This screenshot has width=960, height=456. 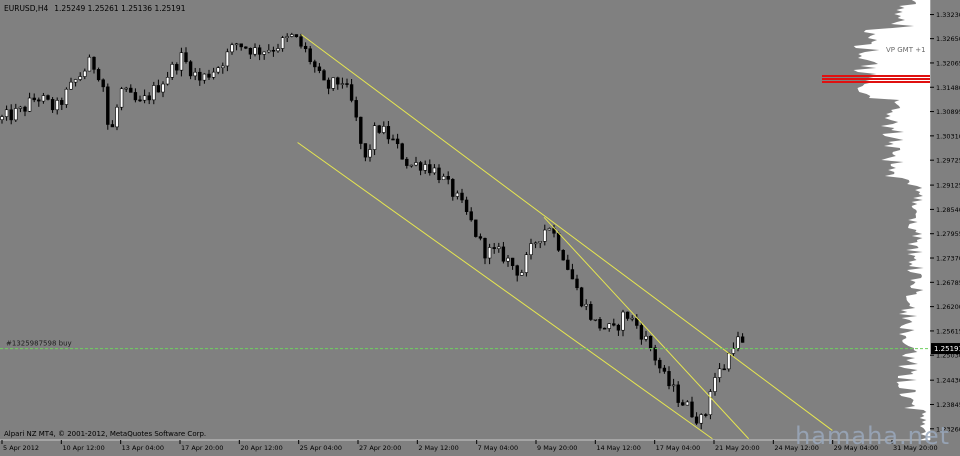 I want to click on chart-title: EURUSD,H4 1.25249 1.25261 1.25136 1.25191, so click(x=95, y=8).